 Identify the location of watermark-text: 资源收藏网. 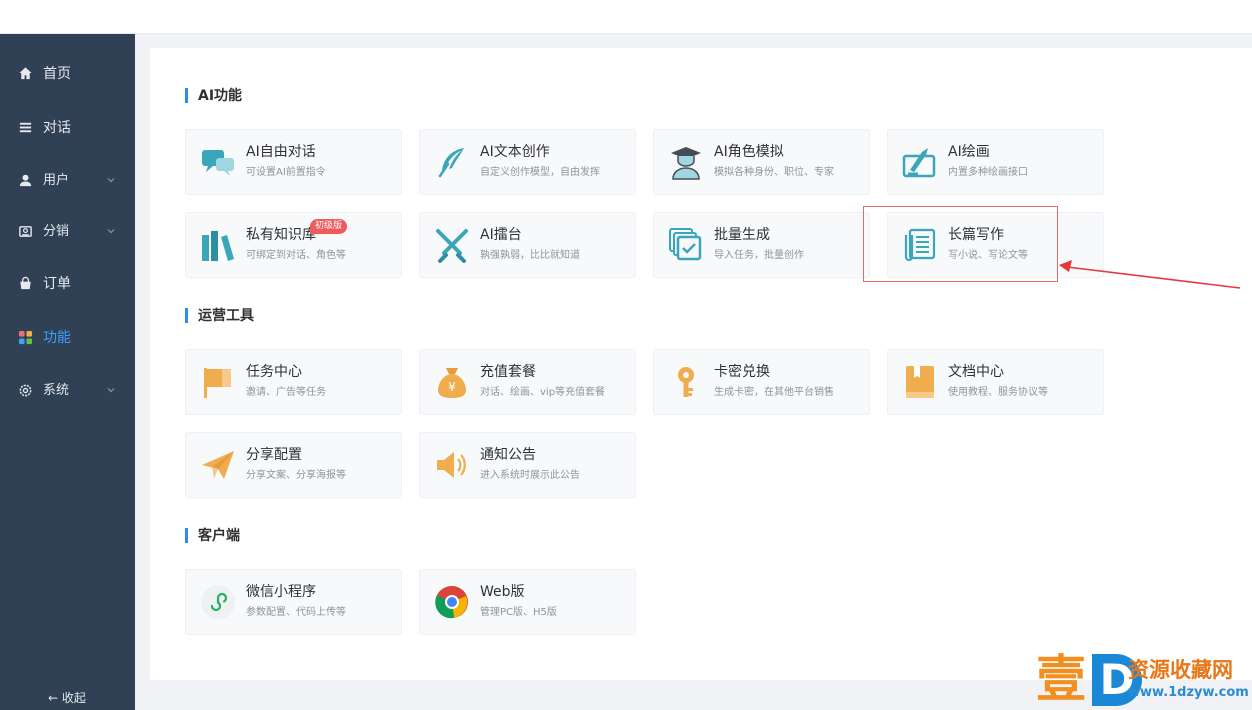
(1180, 670).